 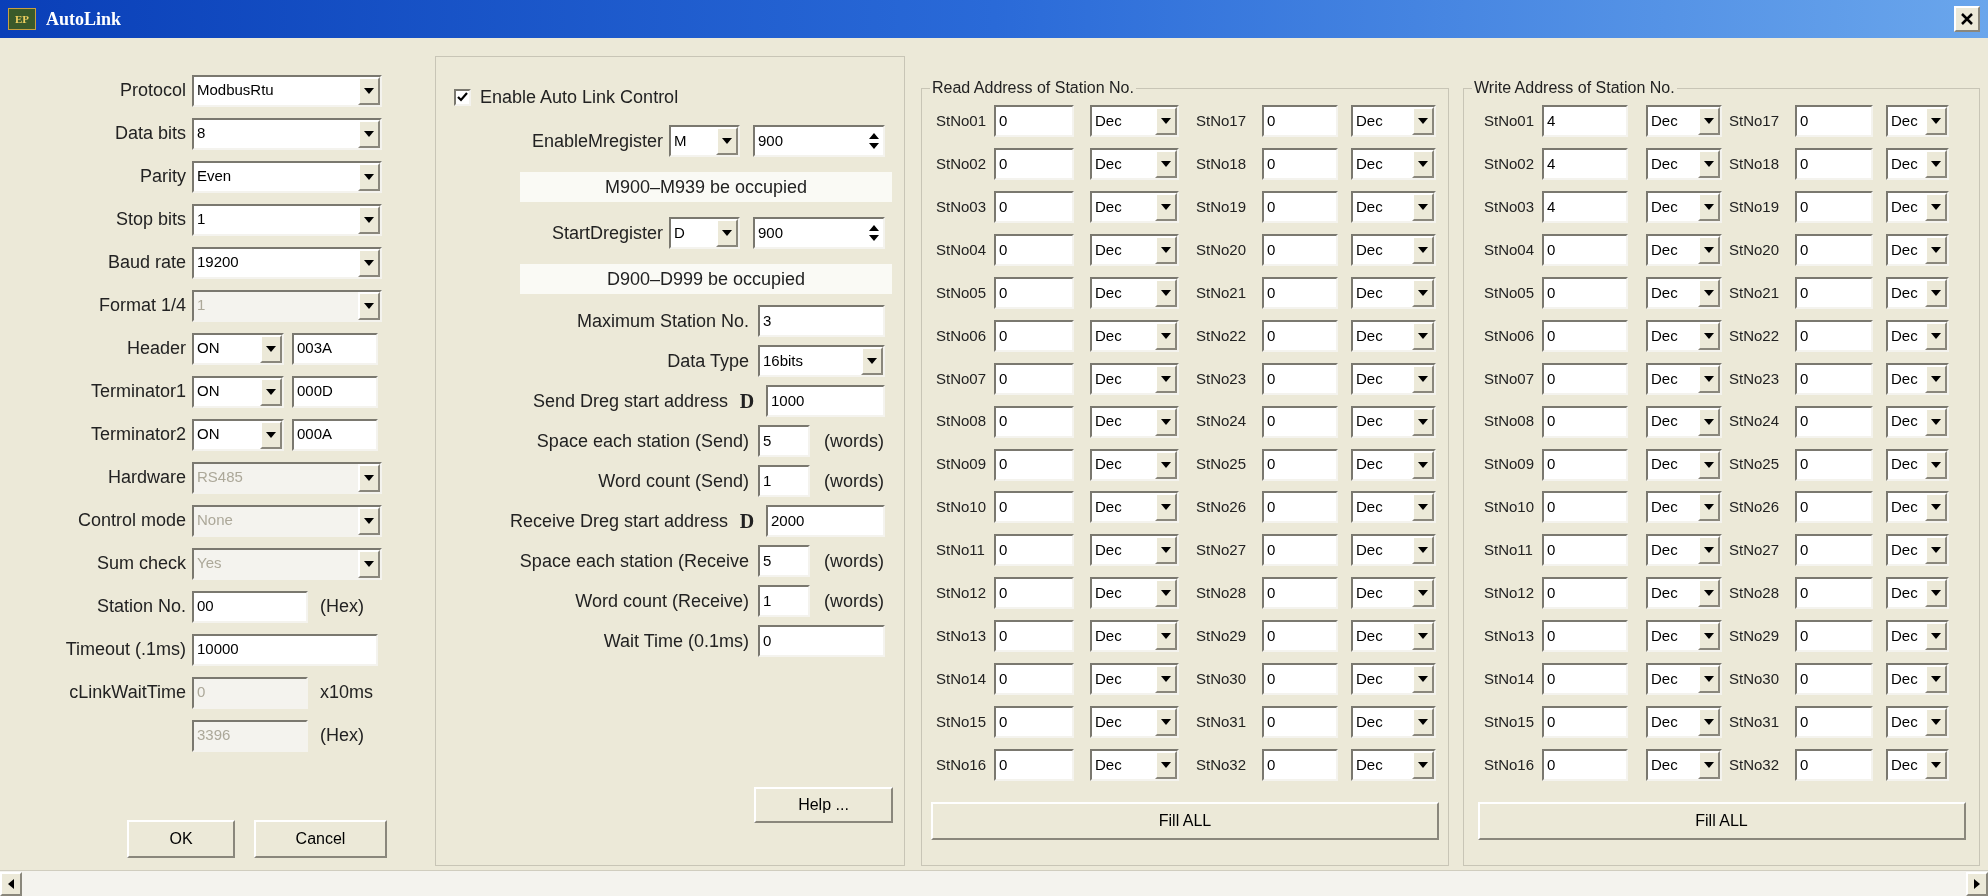 What do you see at coordinates (250, 606) in the screenshot?
I see `input-field: 00` at bounding box center [250, 606].